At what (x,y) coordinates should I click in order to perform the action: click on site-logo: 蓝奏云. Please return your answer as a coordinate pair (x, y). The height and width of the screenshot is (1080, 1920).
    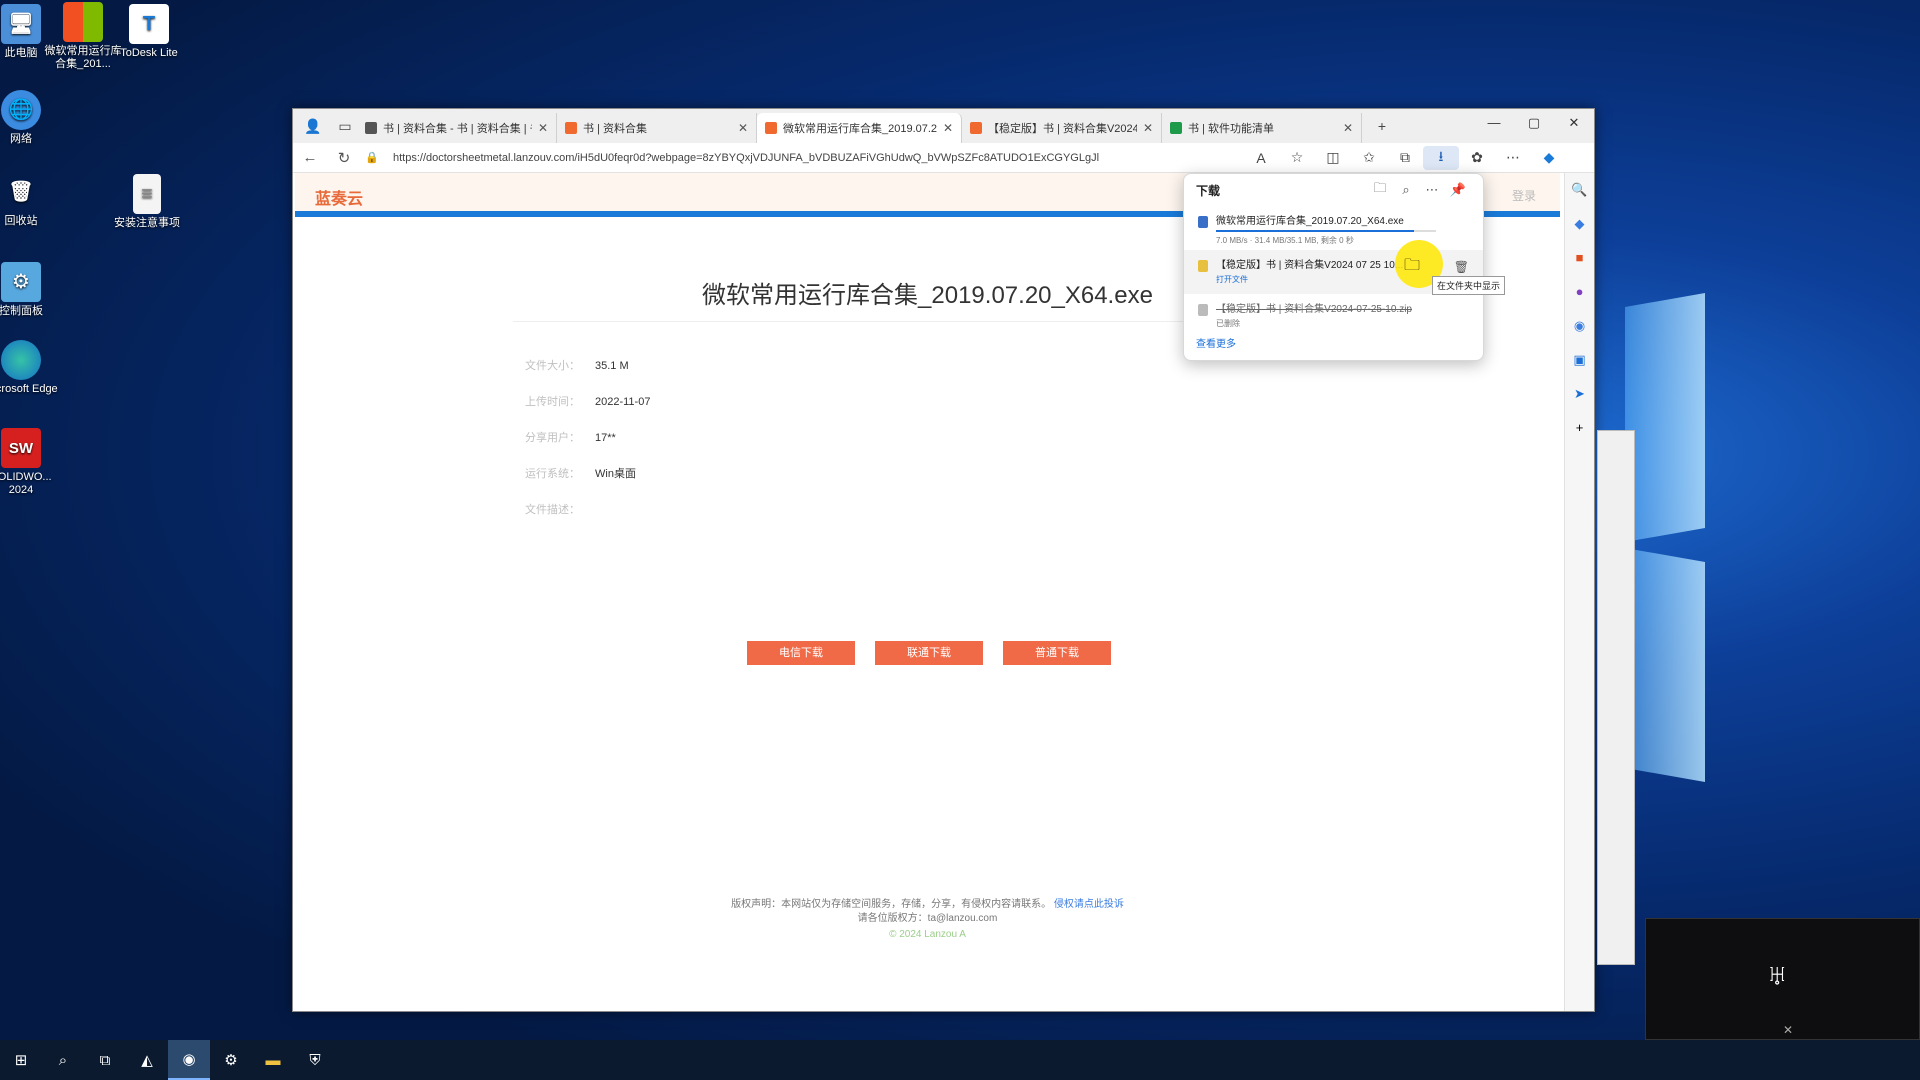
    Looking at the image, I should click on (339, 197).